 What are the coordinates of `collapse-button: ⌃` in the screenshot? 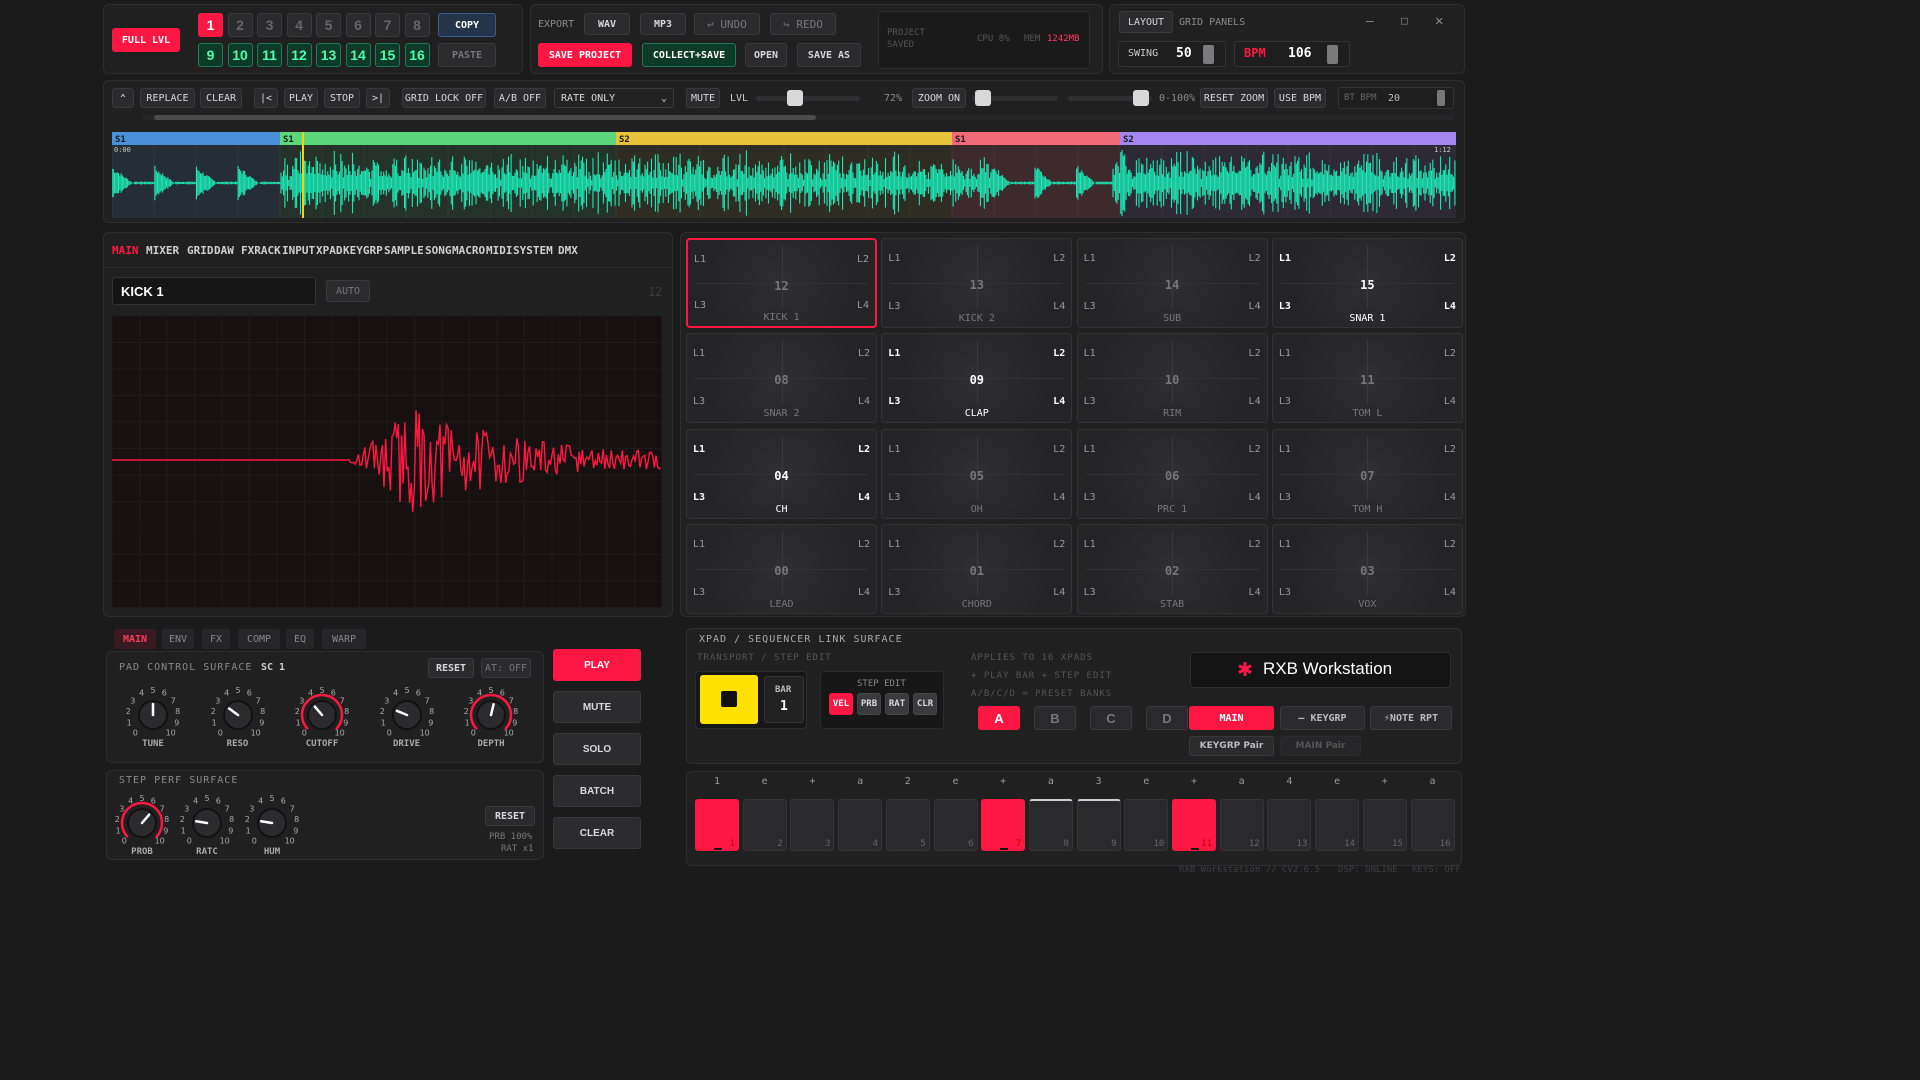 It's located at (123, 98).